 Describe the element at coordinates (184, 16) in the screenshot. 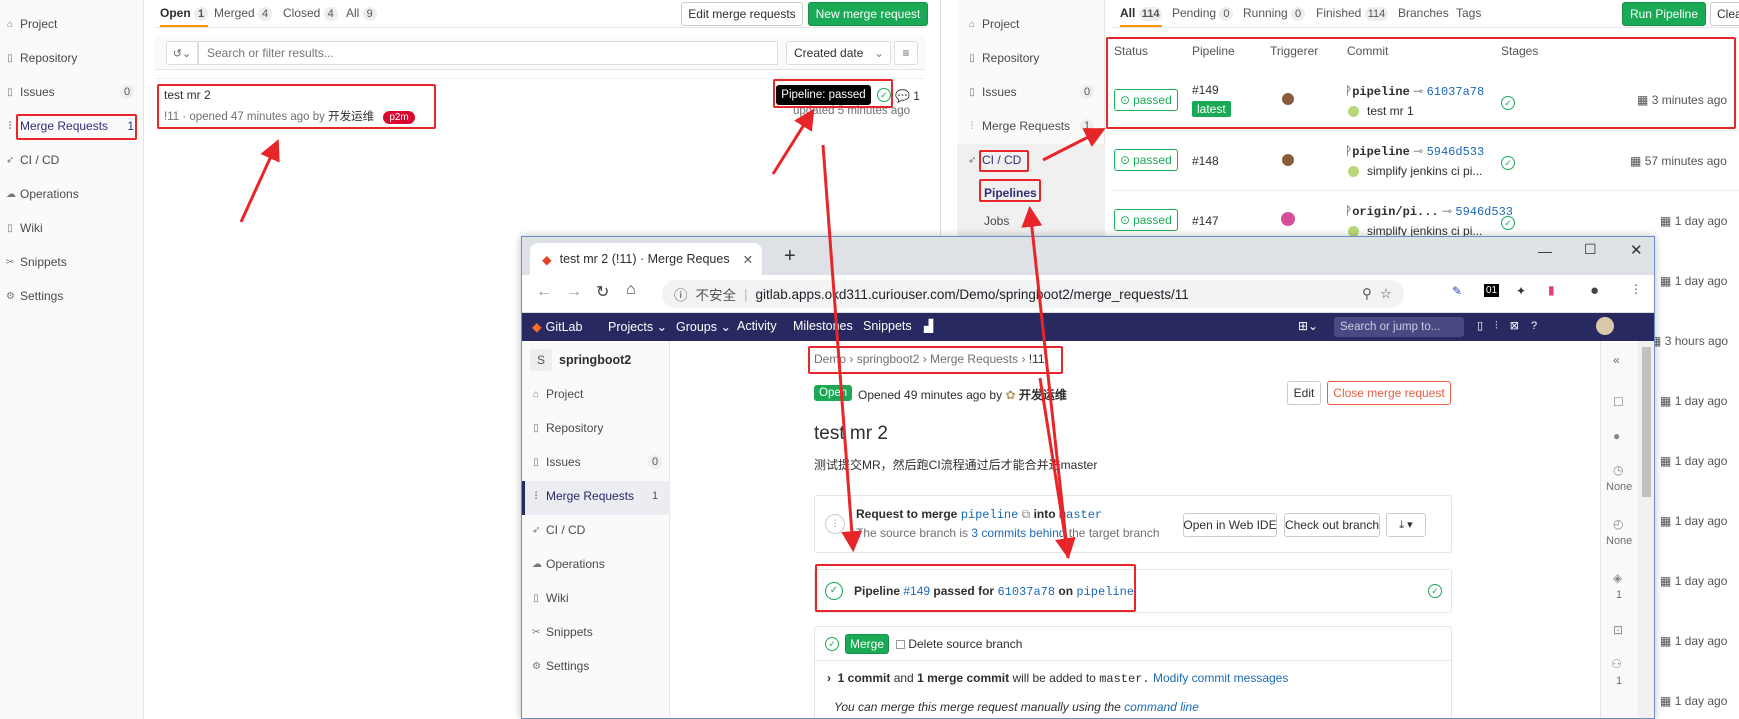

I see `tab-open: Open 1` at that location.